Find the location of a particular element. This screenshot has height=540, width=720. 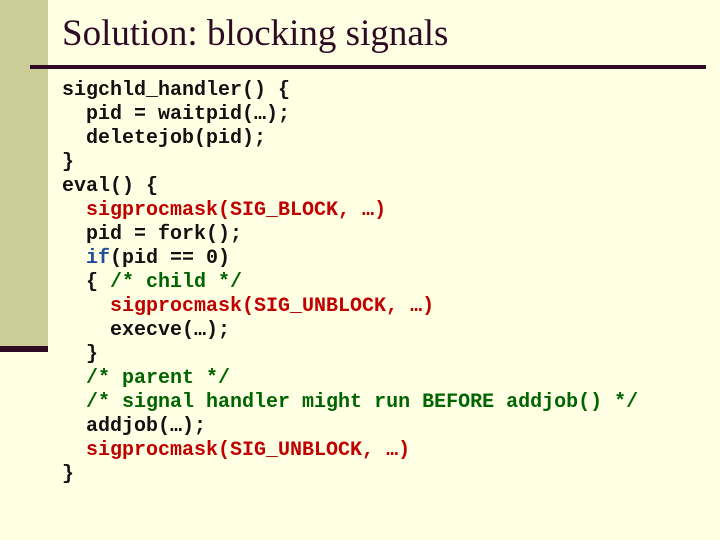

code-line: addjob(…); is located at coordinates (350, 427).